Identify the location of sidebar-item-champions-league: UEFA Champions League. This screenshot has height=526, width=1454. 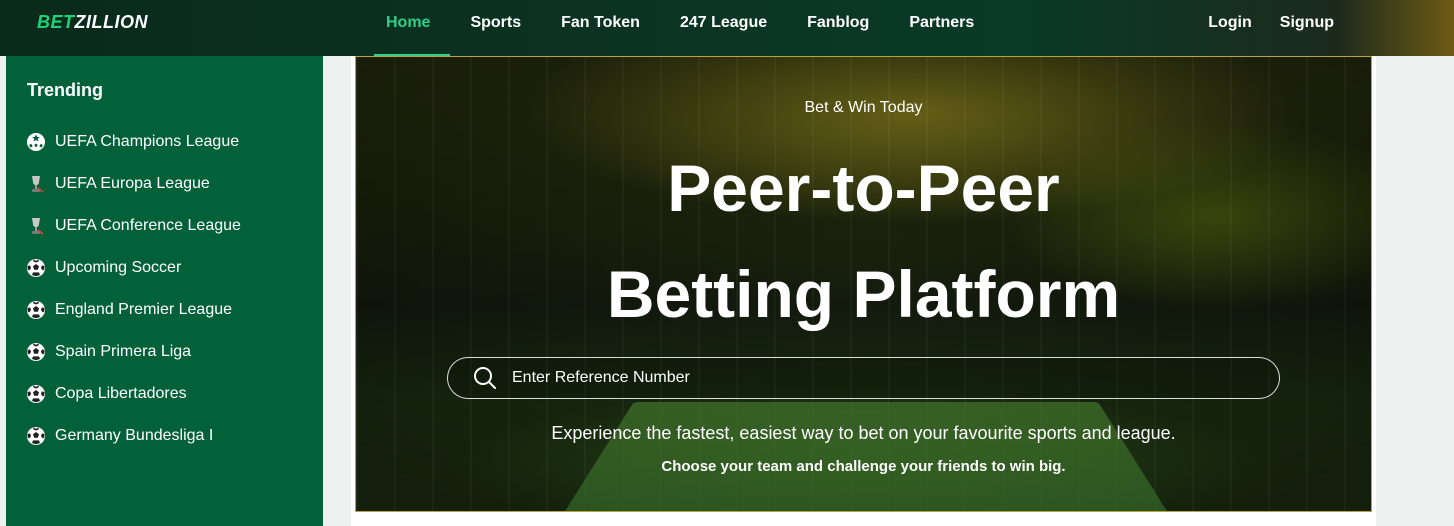
(133, 142).